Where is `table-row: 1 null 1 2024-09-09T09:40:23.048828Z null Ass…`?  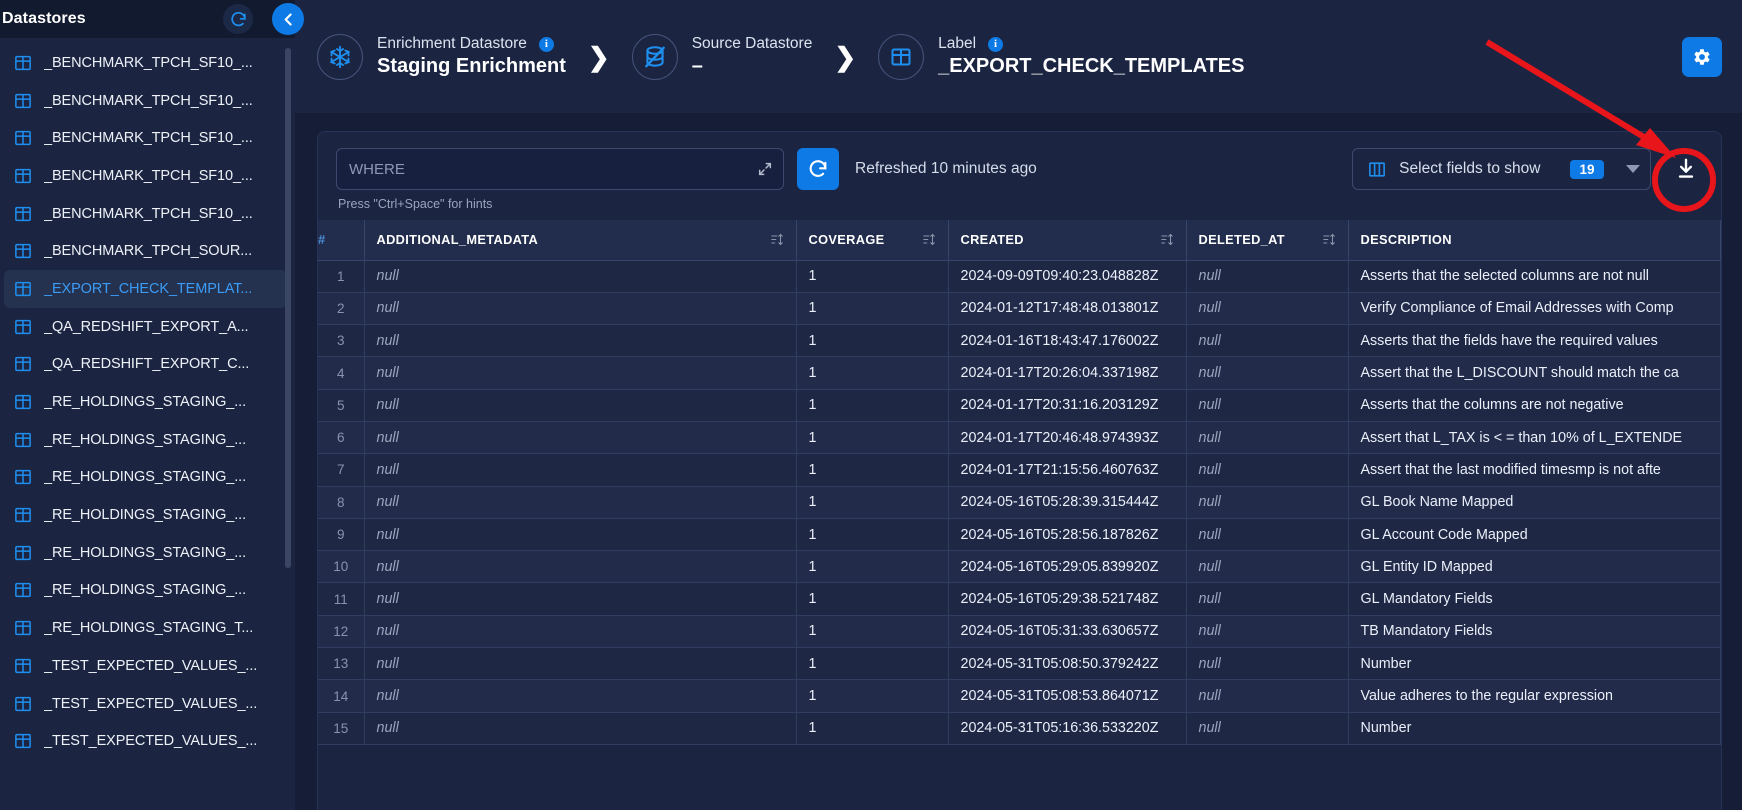 table-row: 1 null 1 2024-09-09T09:40:23.048828Z null Ass… is located at coordinates (1019, 276).